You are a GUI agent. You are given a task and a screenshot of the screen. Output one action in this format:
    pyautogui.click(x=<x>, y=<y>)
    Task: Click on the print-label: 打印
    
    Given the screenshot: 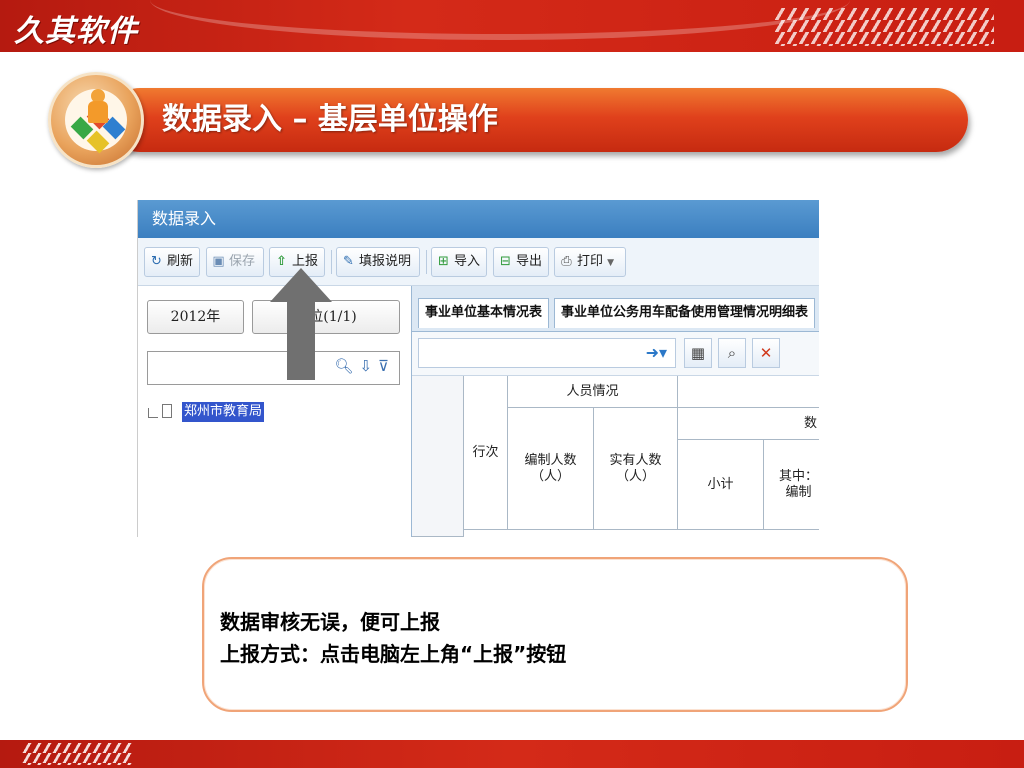 What is the action you would take?
    pyautogui.click(x=590, y=261)
    